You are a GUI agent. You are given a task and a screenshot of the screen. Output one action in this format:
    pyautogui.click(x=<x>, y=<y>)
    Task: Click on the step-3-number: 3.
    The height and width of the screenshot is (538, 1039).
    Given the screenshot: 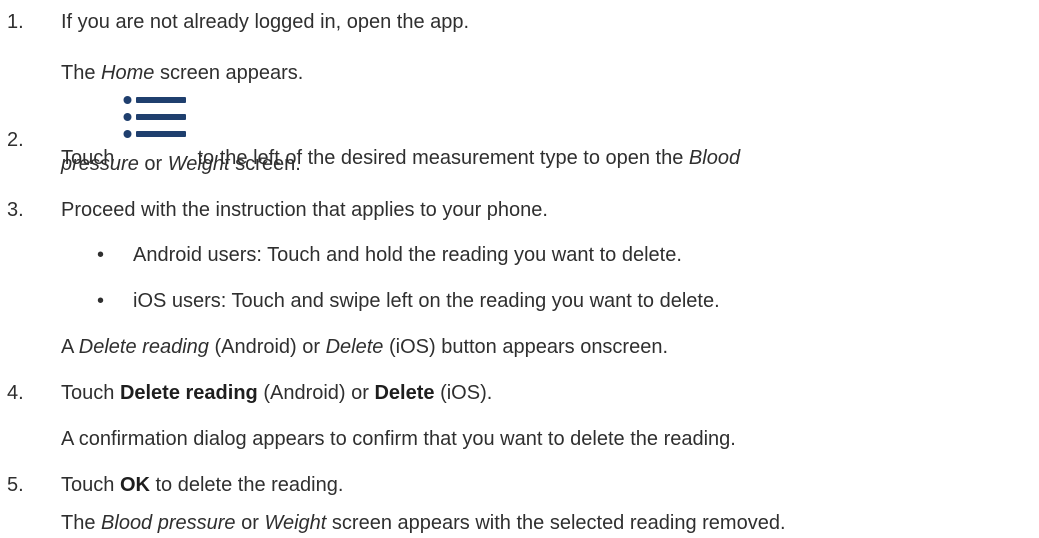 What is the action you would take?
    pyautogui.click(x=15, y=210)
    